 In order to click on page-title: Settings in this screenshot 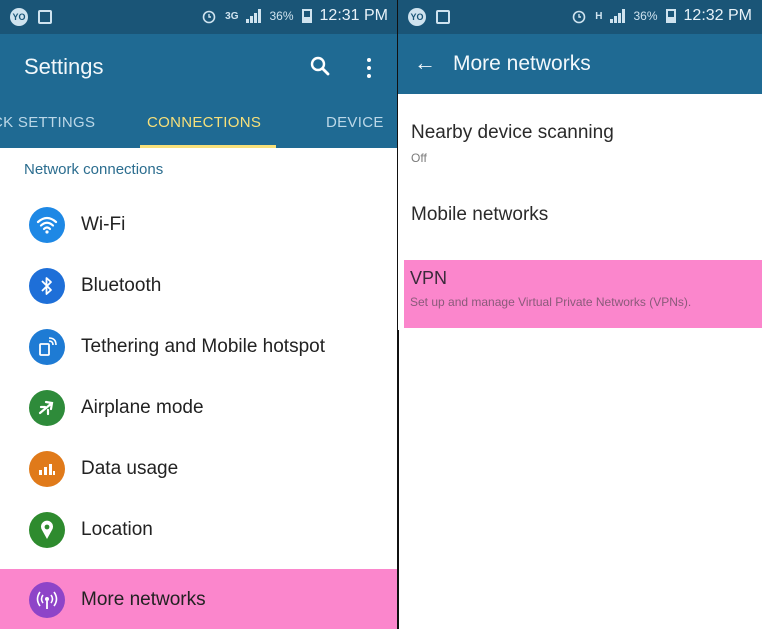, I will do `click(64, 66)`.